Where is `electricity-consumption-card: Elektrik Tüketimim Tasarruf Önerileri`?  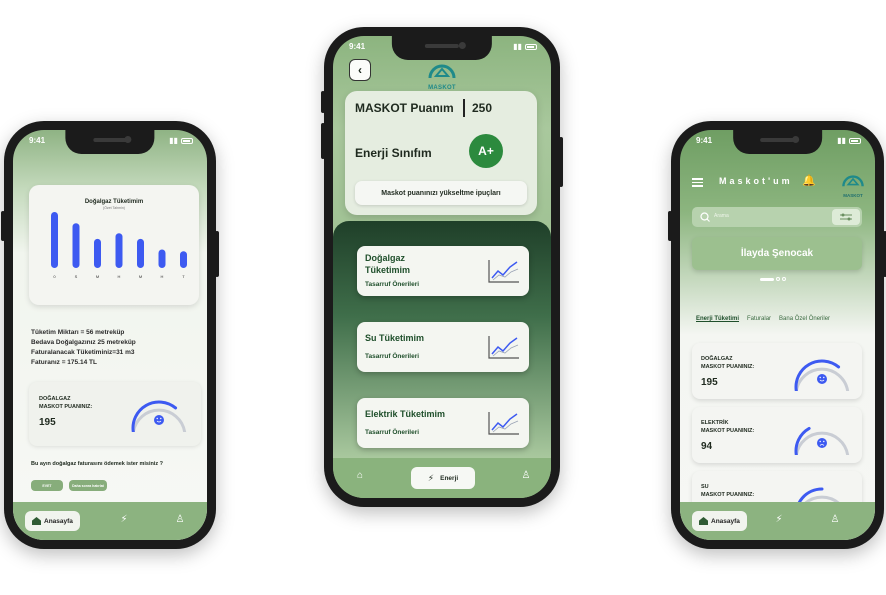 electricity-consumption-card: Elektrik Tüketimim Tasarruf Önerileri is located at coordinates (443, 423).